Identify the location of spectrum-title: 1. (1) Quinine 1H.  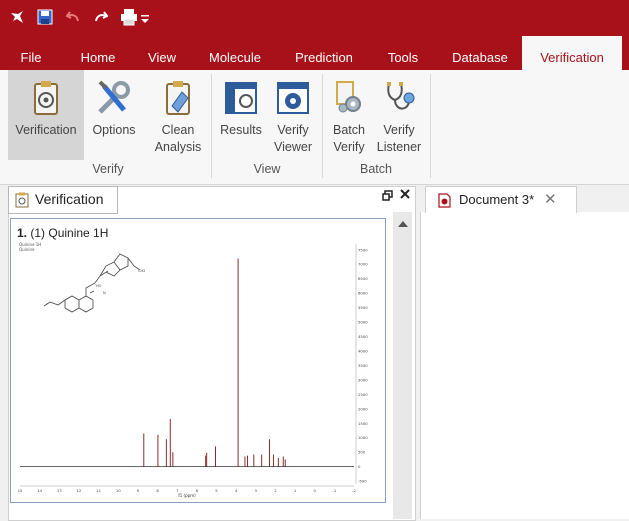
(62, 233).